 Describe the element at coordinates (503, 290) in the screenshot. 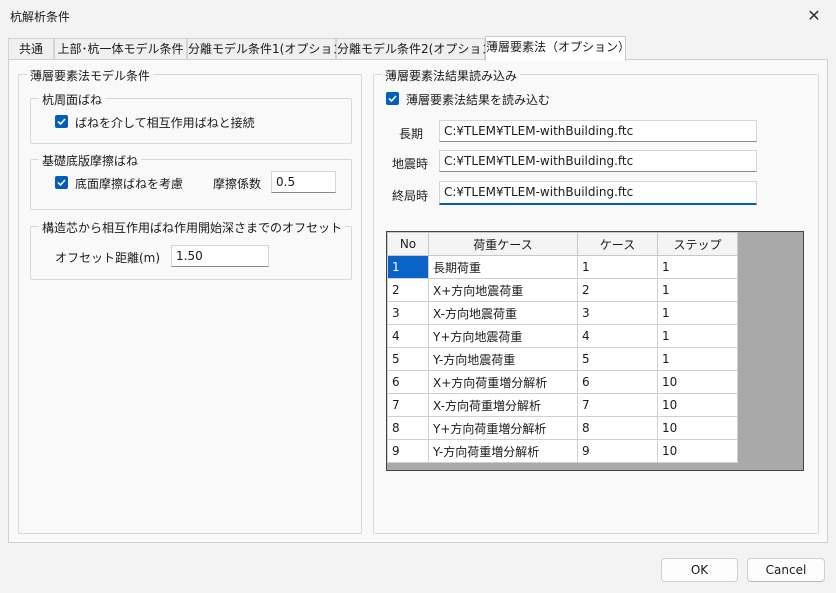

I see `cell-load-case: X+方向地震荷重` at that location.